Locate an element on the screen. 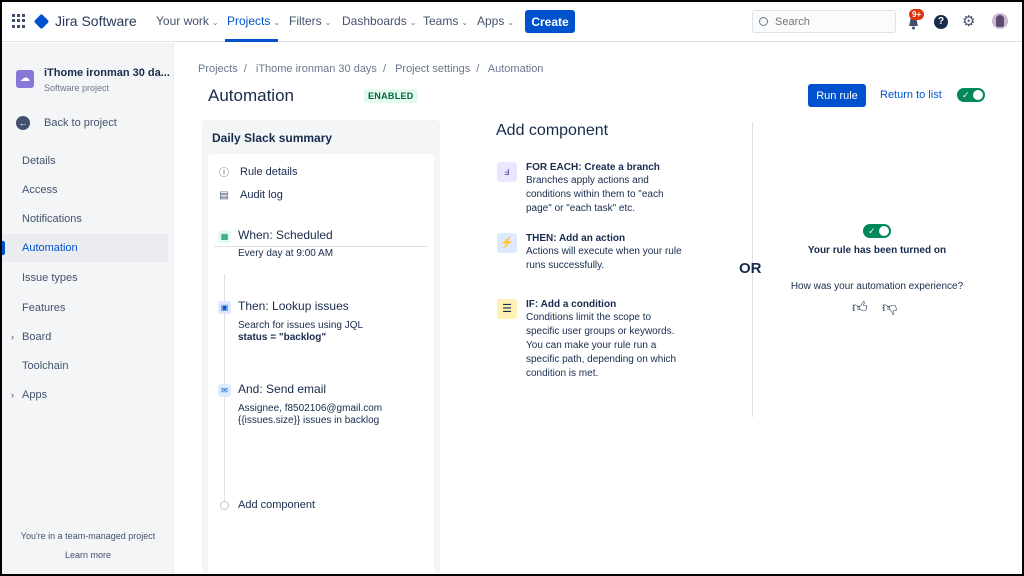 The image size is (1024, 576). search-input is located at coordinates (830, 21).